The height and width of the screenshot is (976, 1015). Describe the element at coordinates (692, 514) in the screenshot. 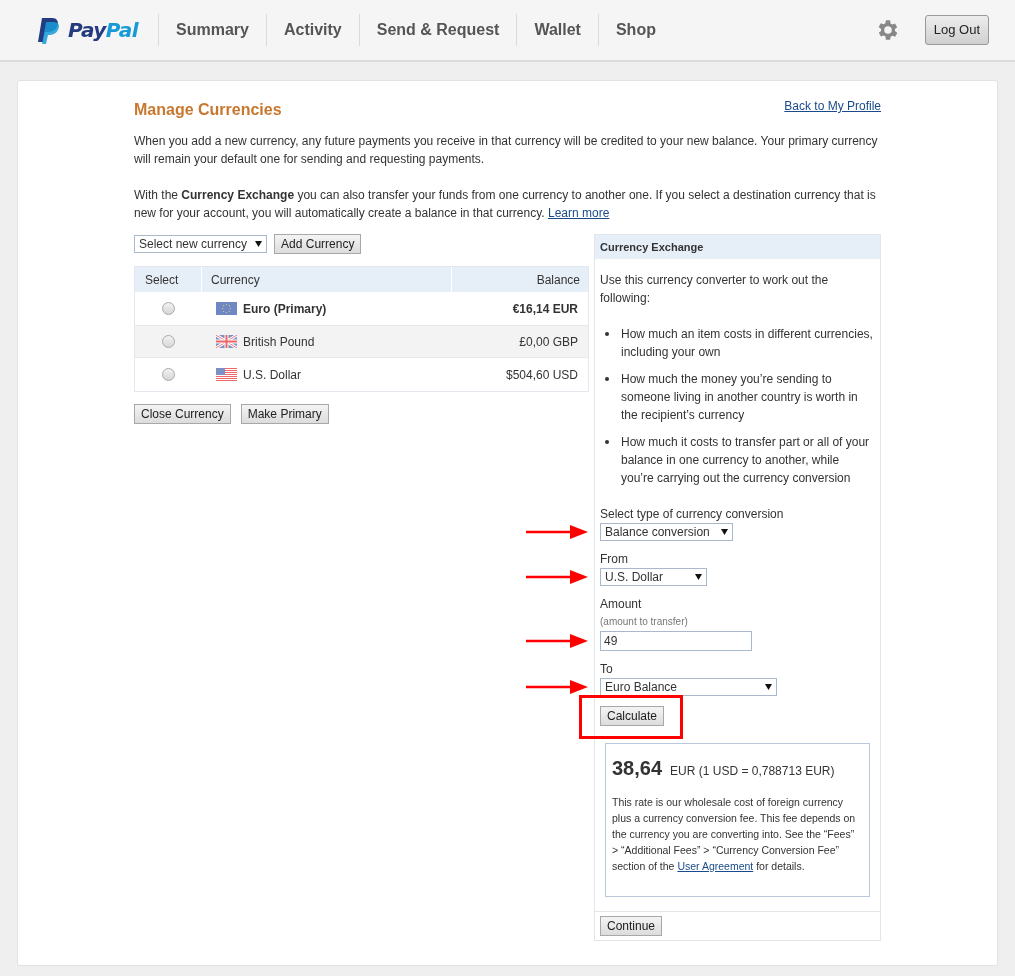

I see `field-label: Select type of currency conversion` at that location.